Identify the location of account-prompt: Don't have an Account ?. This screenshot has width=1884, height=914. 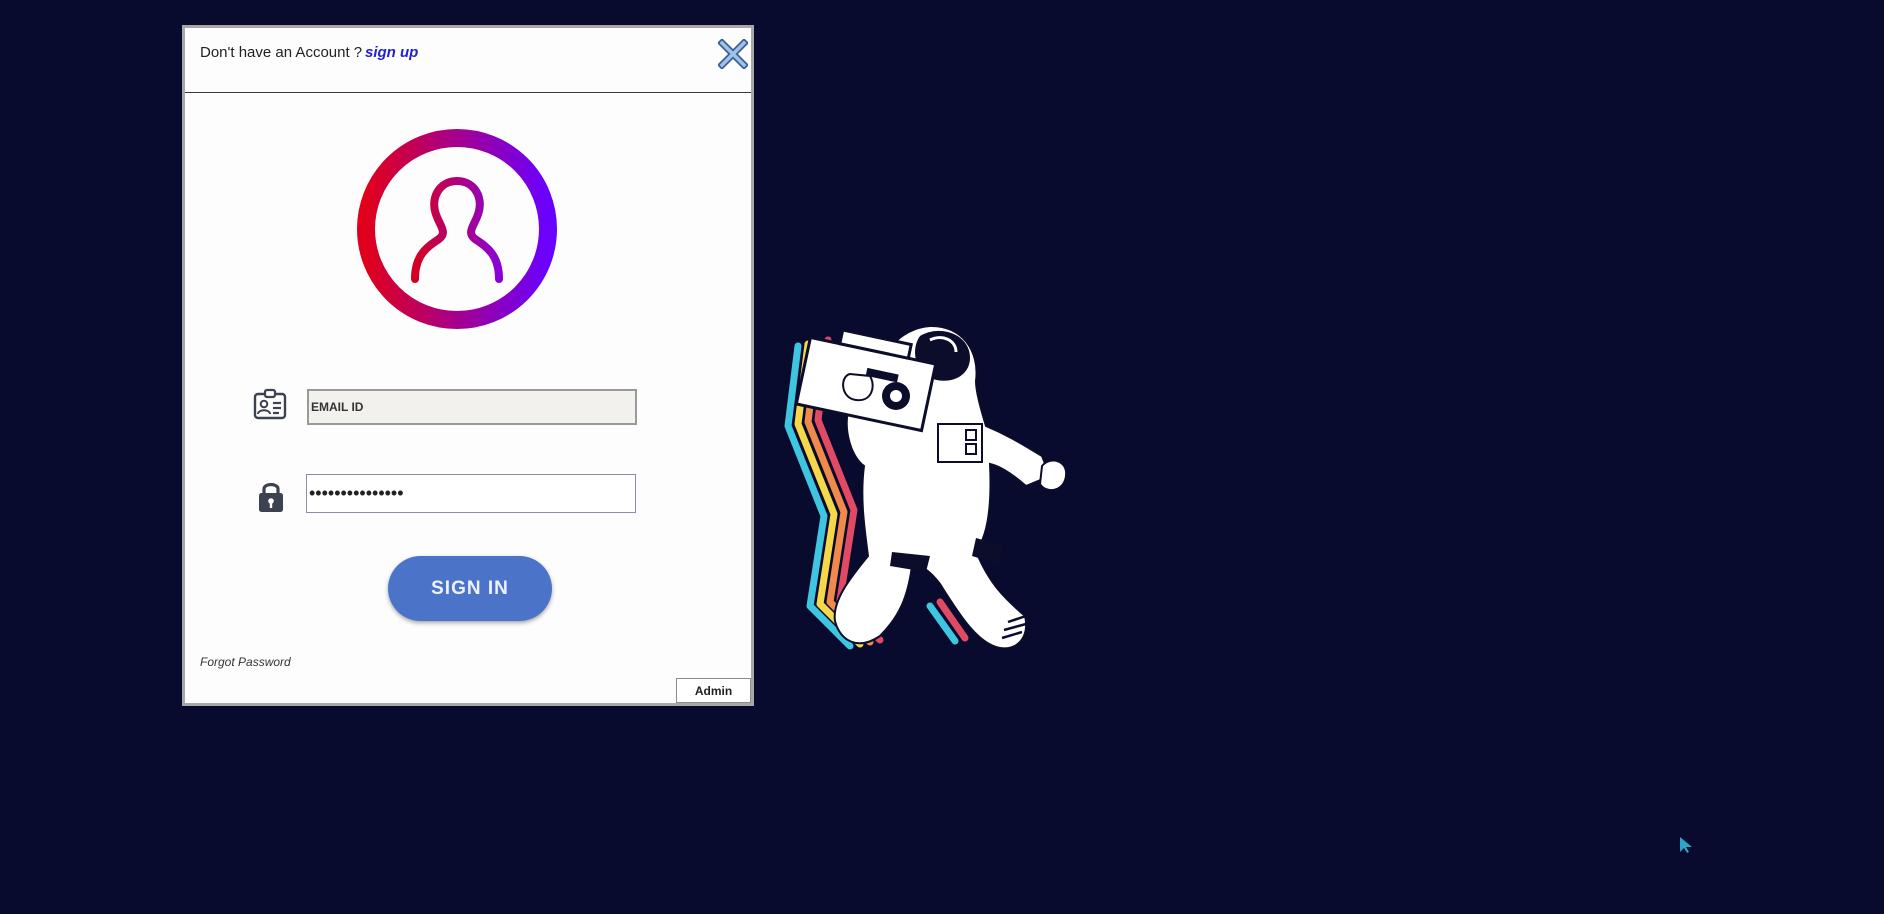
(281, 52).